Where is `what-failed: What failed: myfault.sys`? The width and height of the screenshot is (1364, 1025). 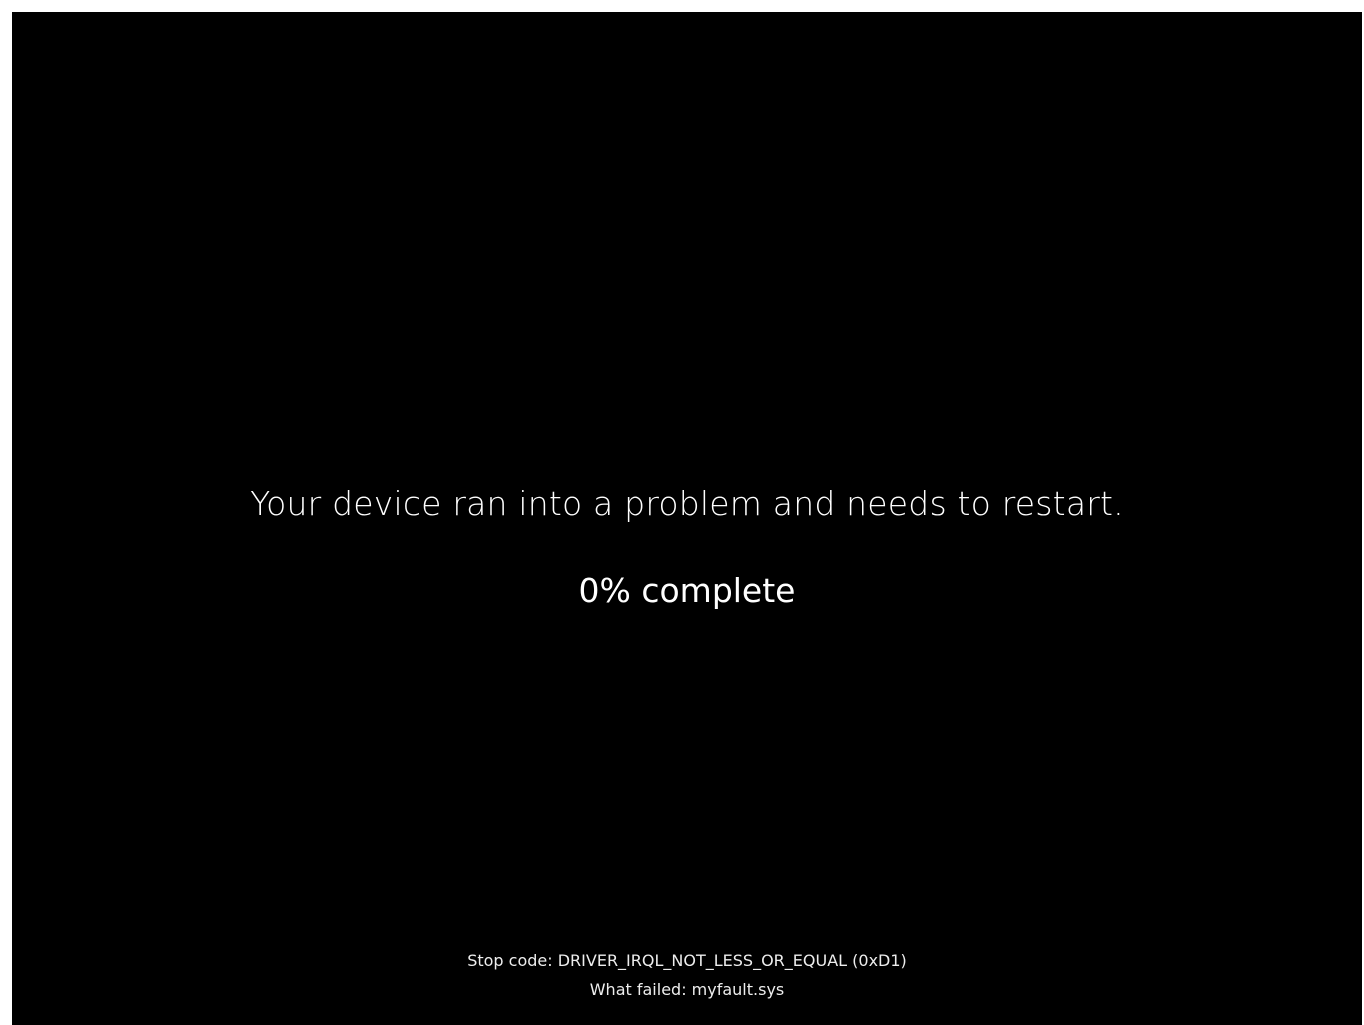 what-failed: What failed: myfault.sys is located at coordinates (687, 989).